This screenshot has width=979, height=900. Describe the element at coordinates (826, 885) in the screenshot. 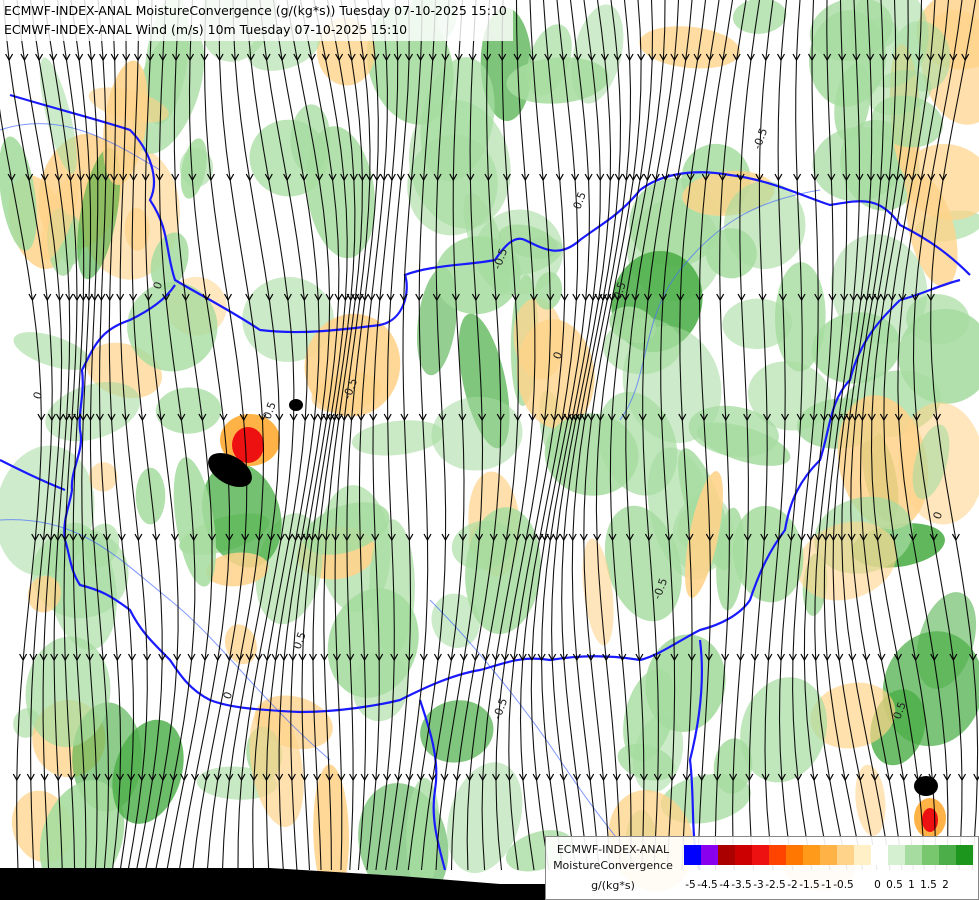

I see `legend-tick-label: -1` at that location.